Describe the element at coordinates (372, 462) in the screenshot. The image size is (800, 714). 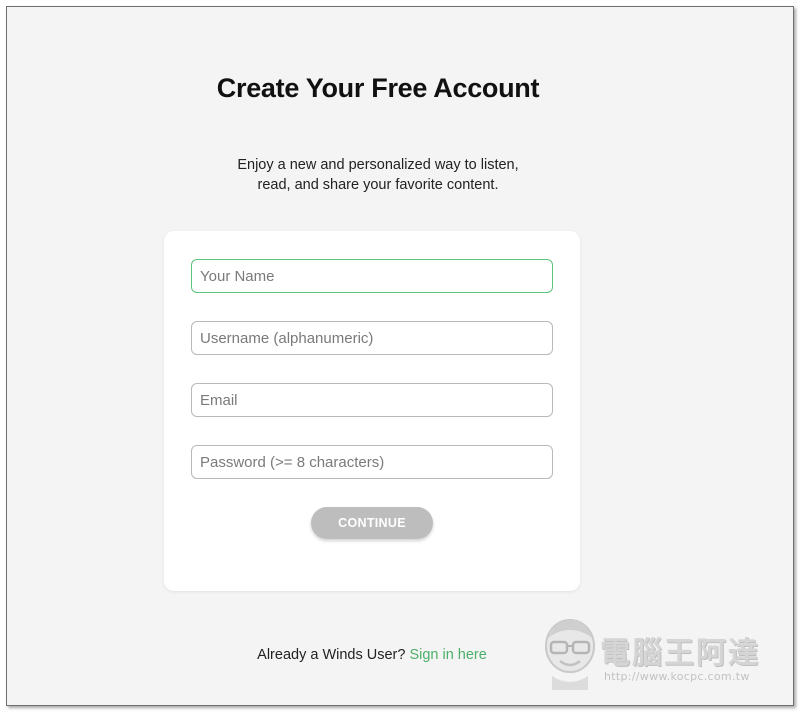
I see `password-input` at that location.